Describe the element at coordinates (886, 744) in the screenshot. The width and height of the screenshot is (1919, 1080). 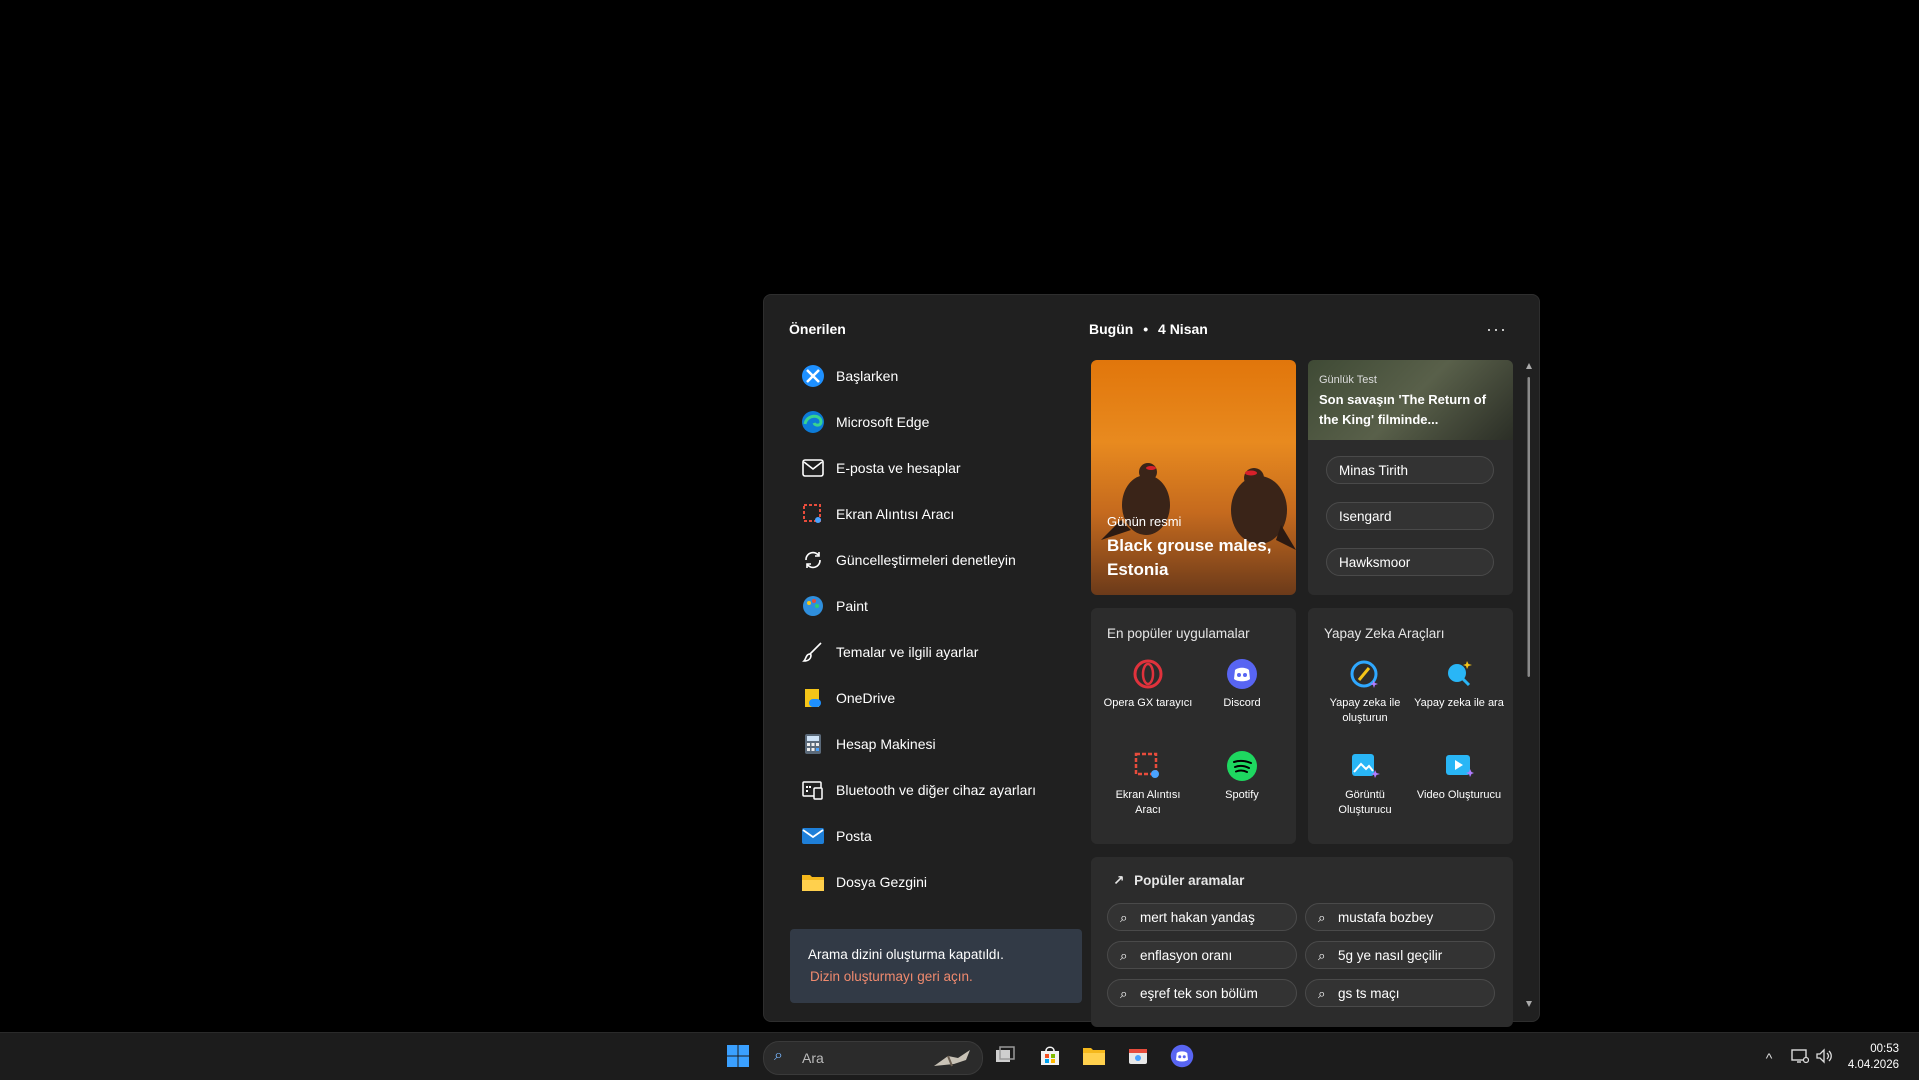
I see `rec-item-label: Hesap Makinesi` at that location.